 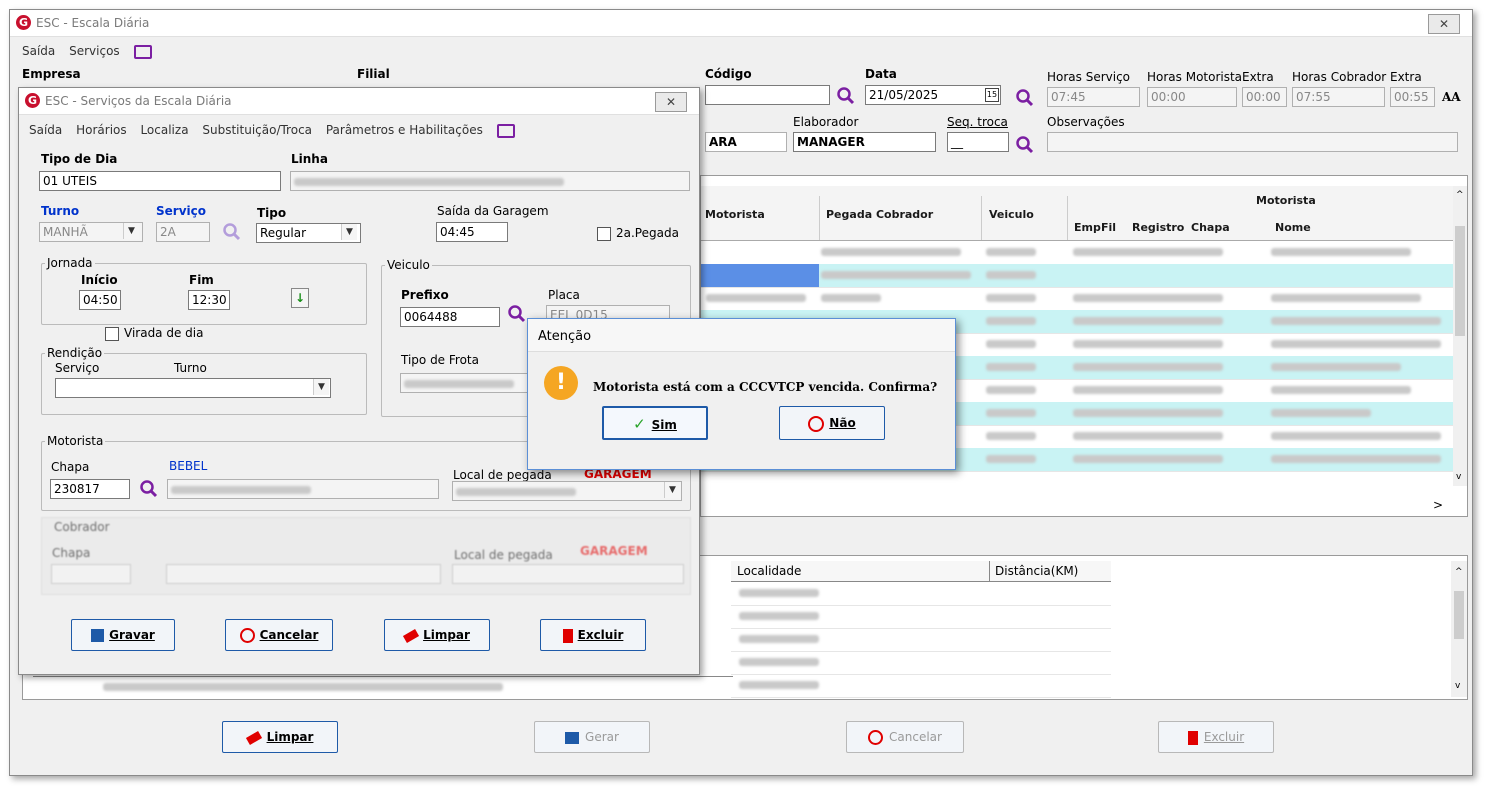 What do you see at coordinates (921, 571) in the screenshot?
I see `bottom-grid-header: Localidade Distância(KM)` at bounding box center [921, 571].